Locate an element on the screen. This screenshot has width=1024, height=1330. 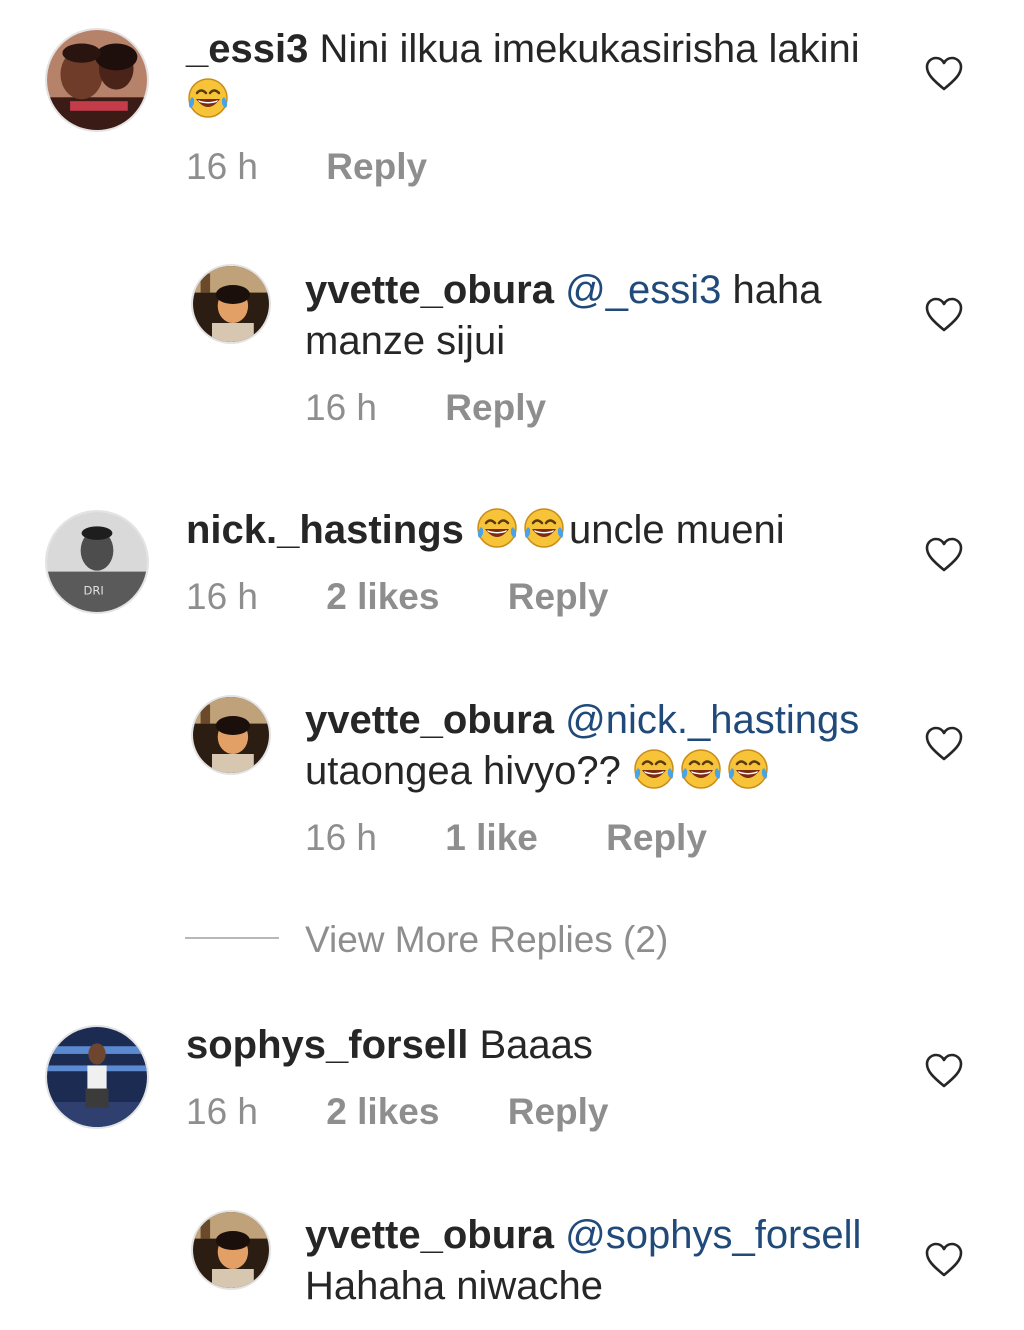
comment-item: sophys_forsell Baaas 16 h 2 likes Reply is located at coordinates (512, 1090).